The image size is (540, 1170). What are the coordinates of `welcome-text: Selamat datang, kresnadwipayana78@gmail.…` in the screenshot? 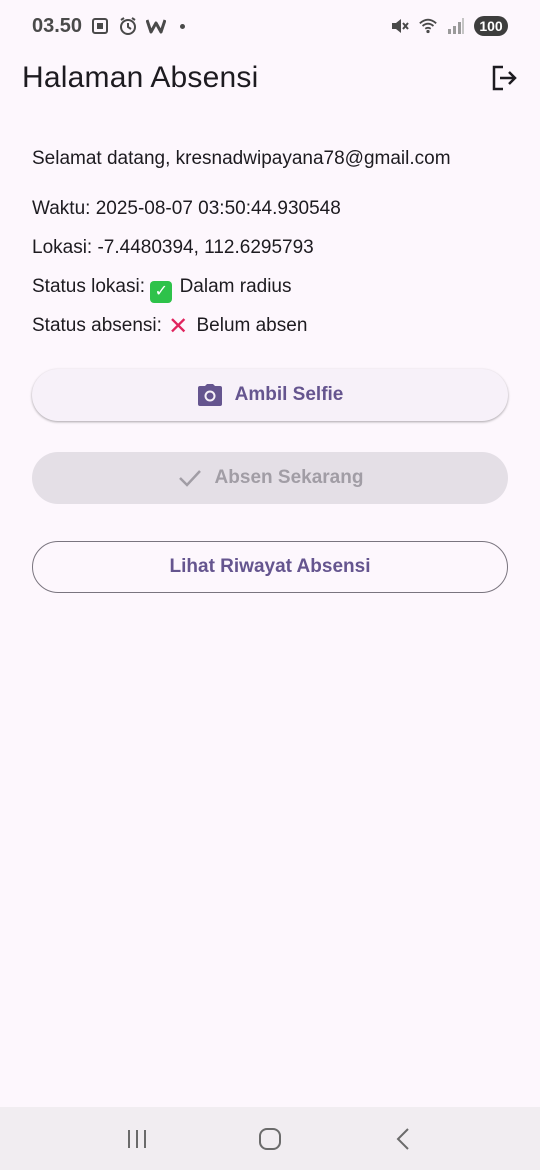 It's located at (241, 158).